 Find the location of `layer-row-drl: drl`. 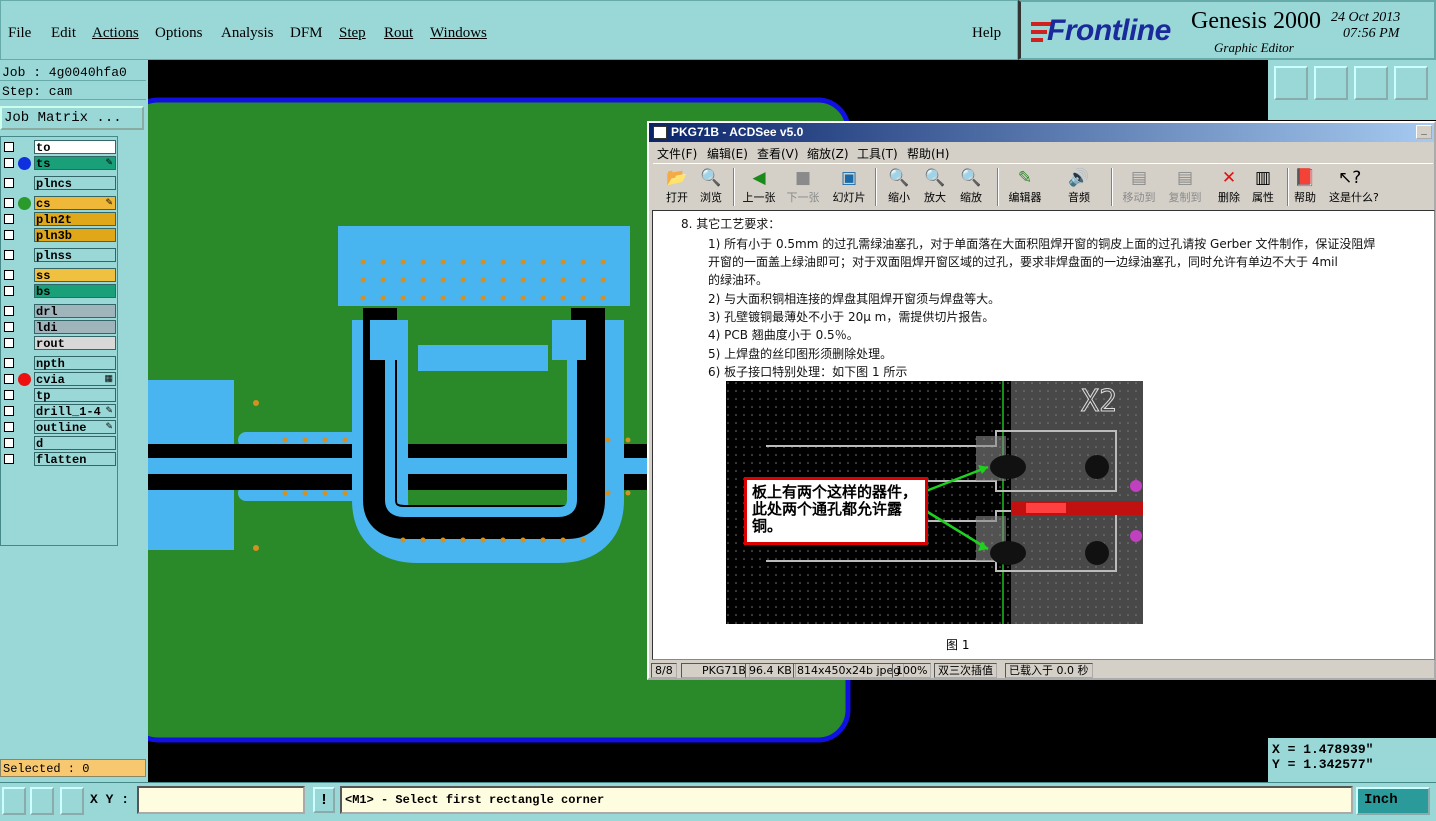

layer-row-drl: drl is located at coordinates (59, 311).